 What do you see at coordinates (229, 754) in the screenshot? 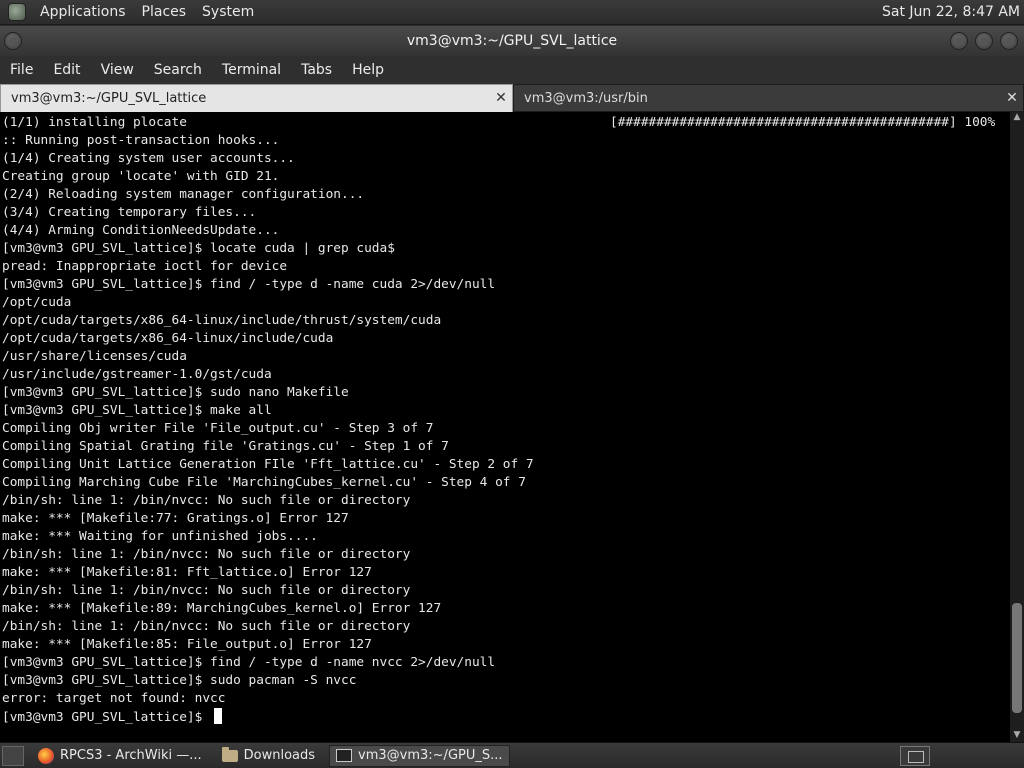
I see `folder-icon` at bounding box center [229, 754].